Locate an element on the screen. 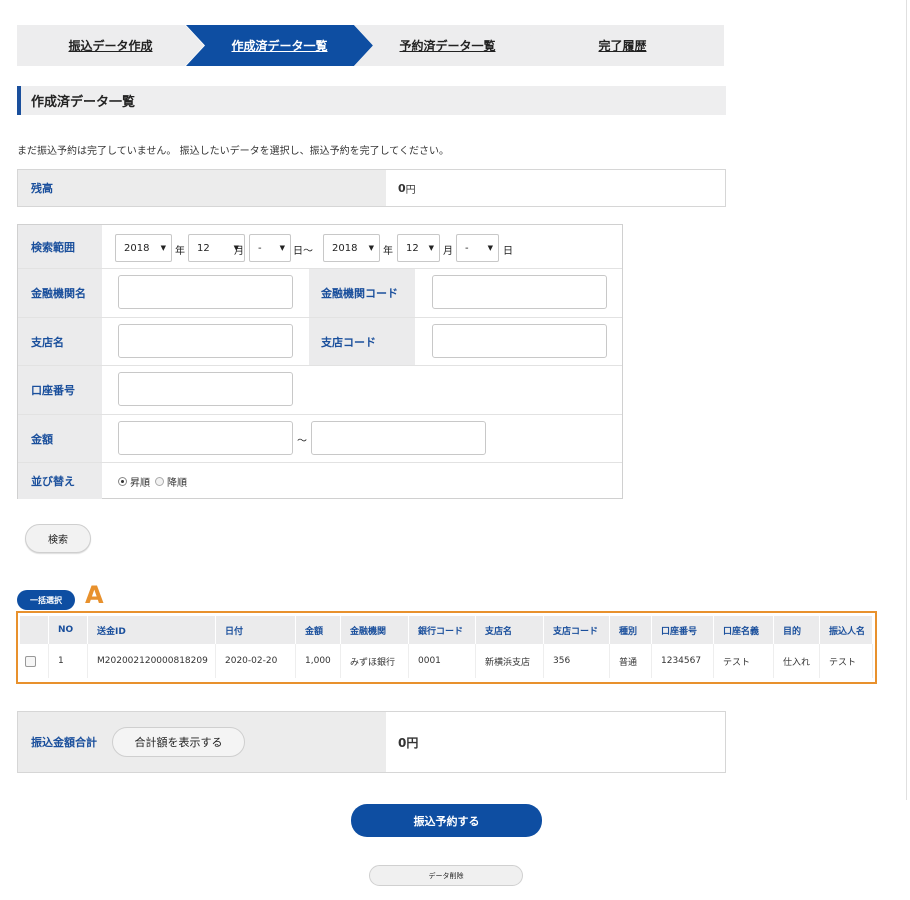  balance-unit: 円 is located at coordinates (410, 190).